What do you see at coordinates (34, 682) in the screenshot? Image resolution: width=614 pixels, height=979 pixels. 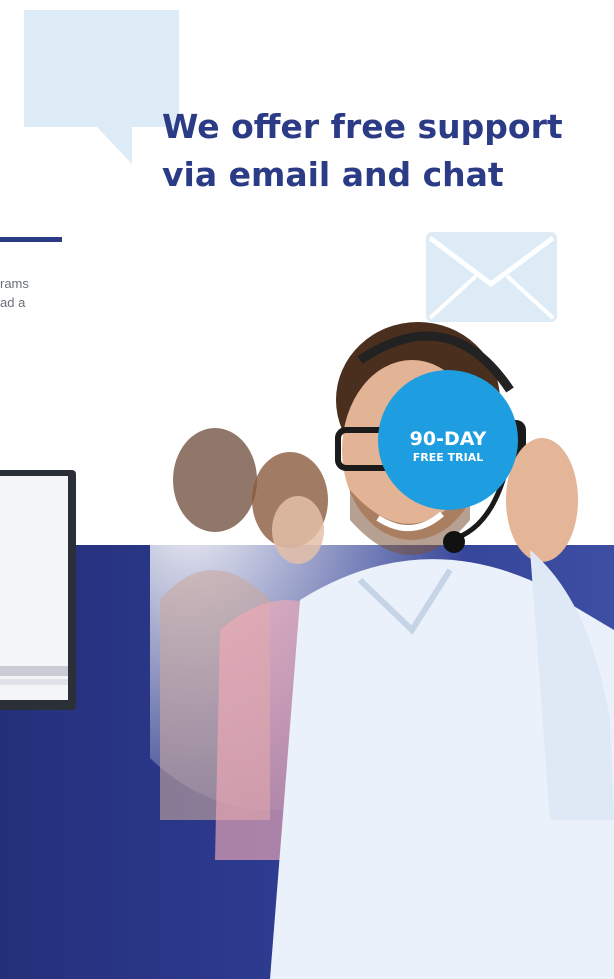 I see `monitor-taskbar` at bounding box center [34, 682].